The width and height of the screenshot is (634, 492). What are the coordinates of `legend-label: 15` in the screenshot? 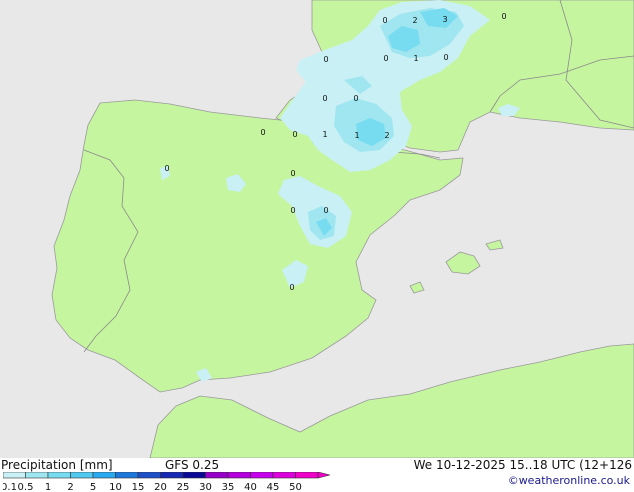 It's located at (138, 487).